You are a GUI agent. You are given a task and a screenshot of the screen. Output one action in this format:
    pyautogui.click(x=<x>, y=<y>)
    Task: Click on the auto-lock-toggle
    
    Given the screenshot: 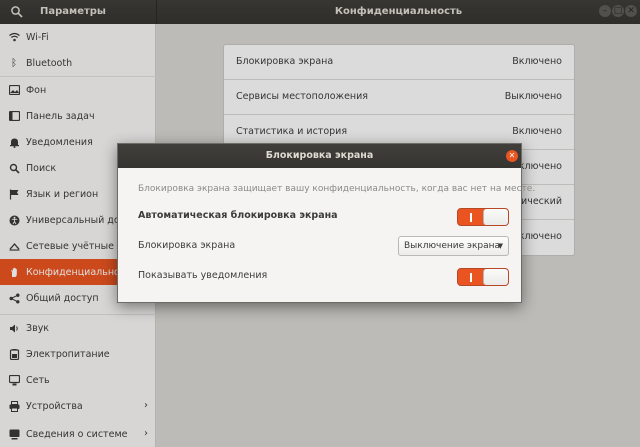 What is the action you would take?
    pyautogui.click(x=483, y=217)
    